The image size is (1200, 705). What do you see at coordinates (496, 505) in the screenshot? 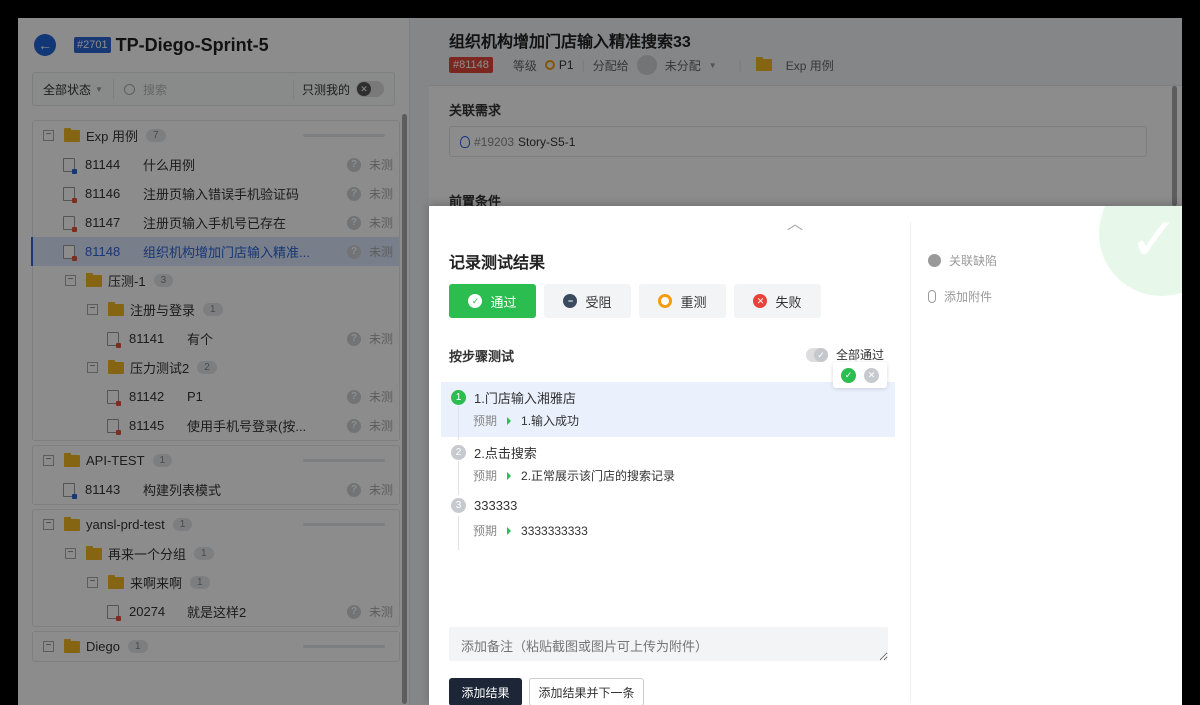
I see `step-action: 333333` at bounding box center [496, 505].